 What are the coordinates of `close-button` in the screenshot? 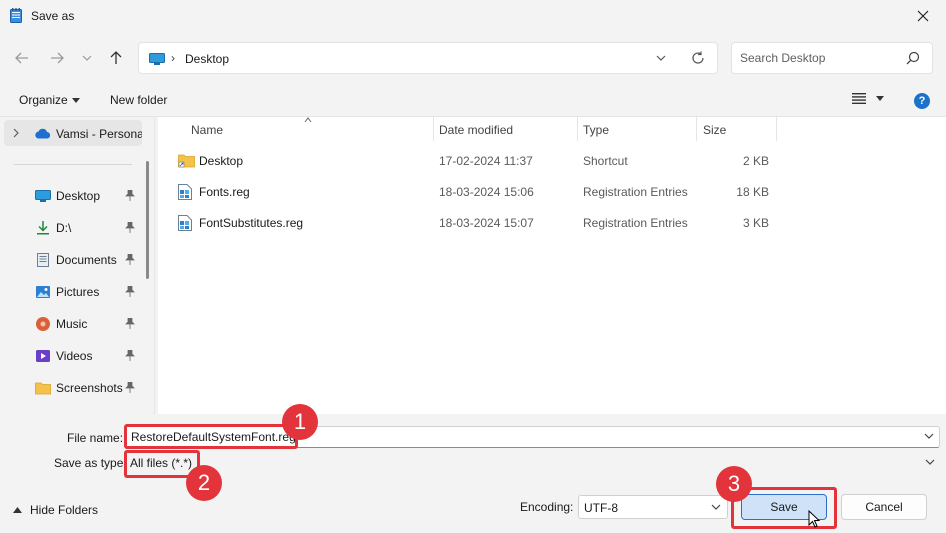 It's located at (923, 16).